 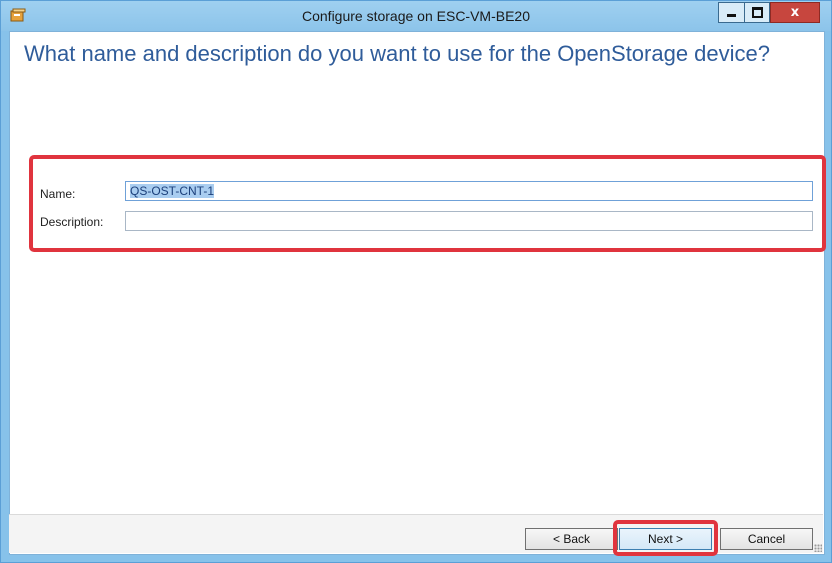 I want to click on name-input: QS-OST-CNT-1, so click(x=469, y=191).